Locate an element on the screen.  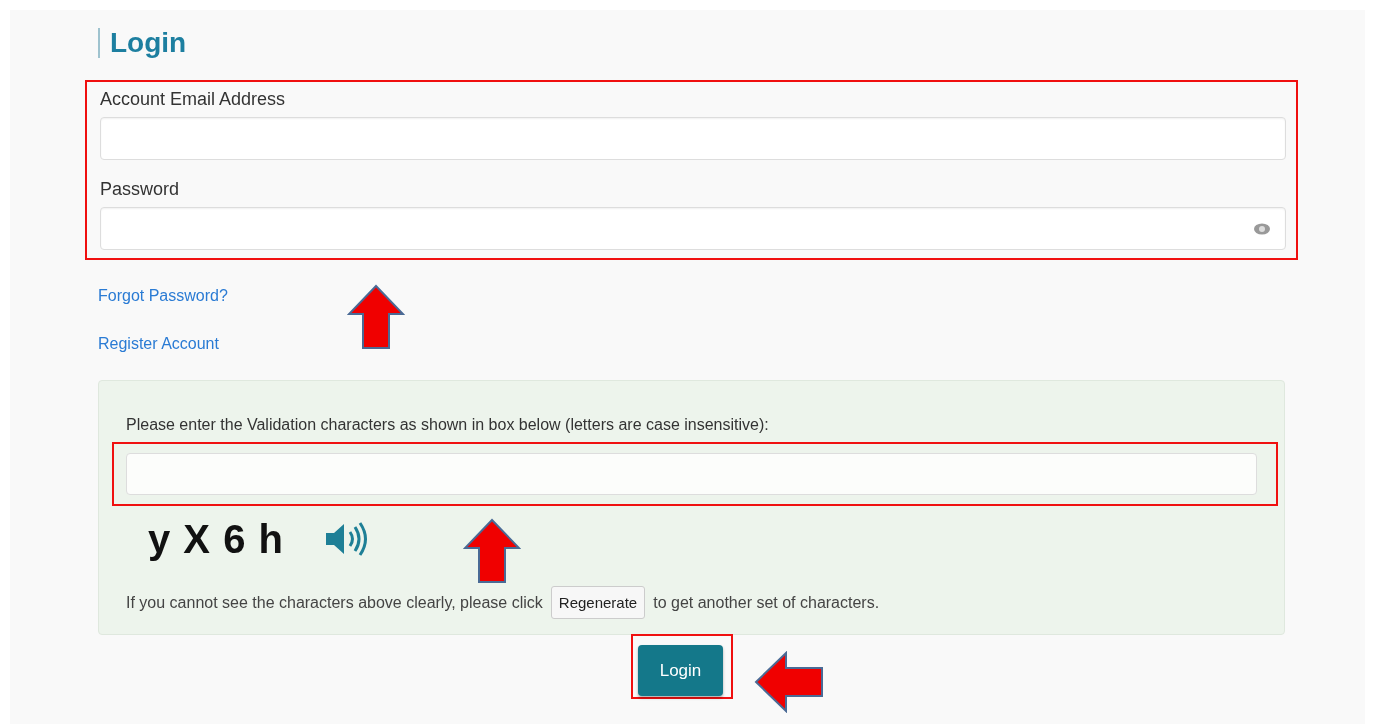
eye-icon is located at coordinates (1262, 229).